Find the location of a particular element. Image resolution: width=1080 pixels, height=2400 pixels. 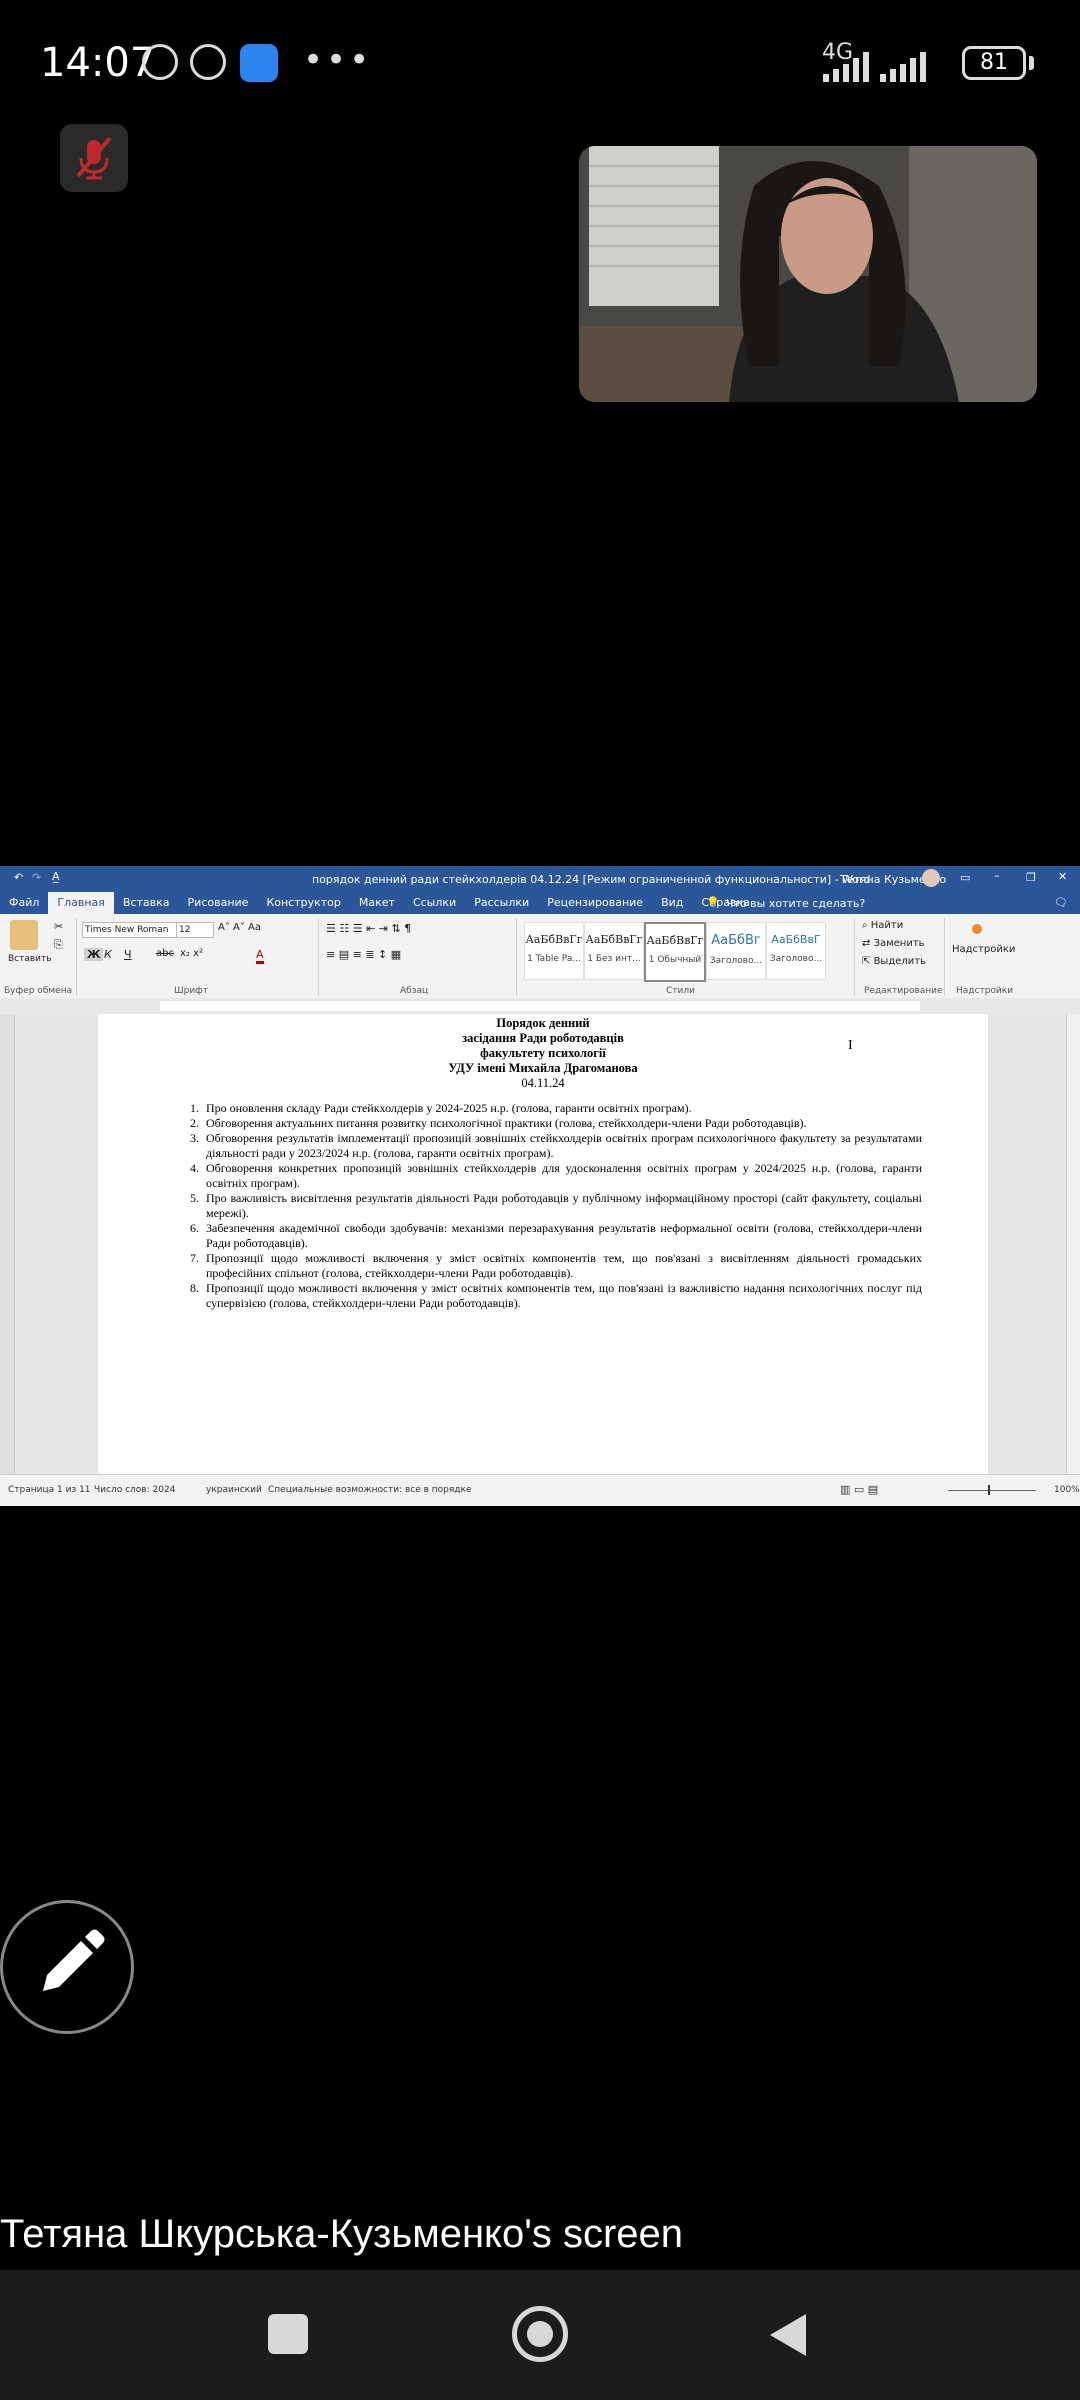

heading-line: факультету психології is located at coordinates (543, 1053).